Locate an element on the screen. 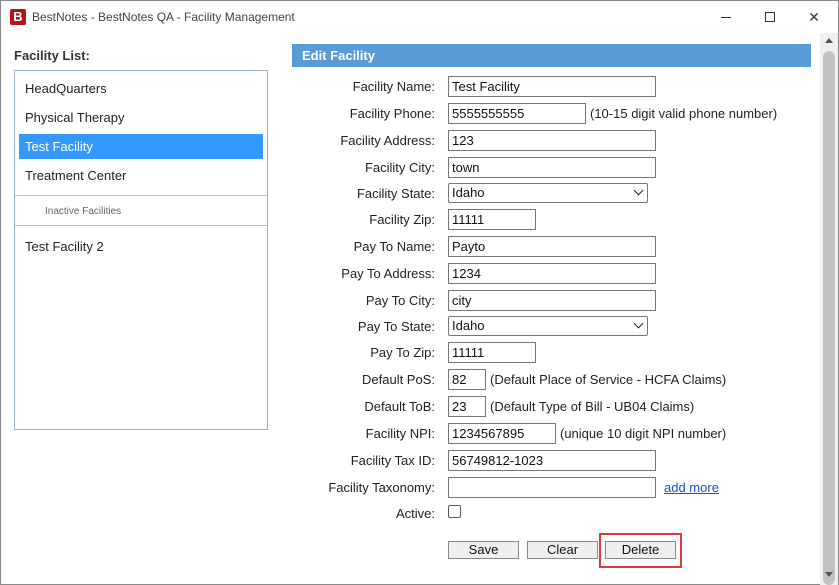 The height and width of the screenshot is (585, 839). list-item-test-facility-2: Test Facility 2 is located at coordinates (141, 246).